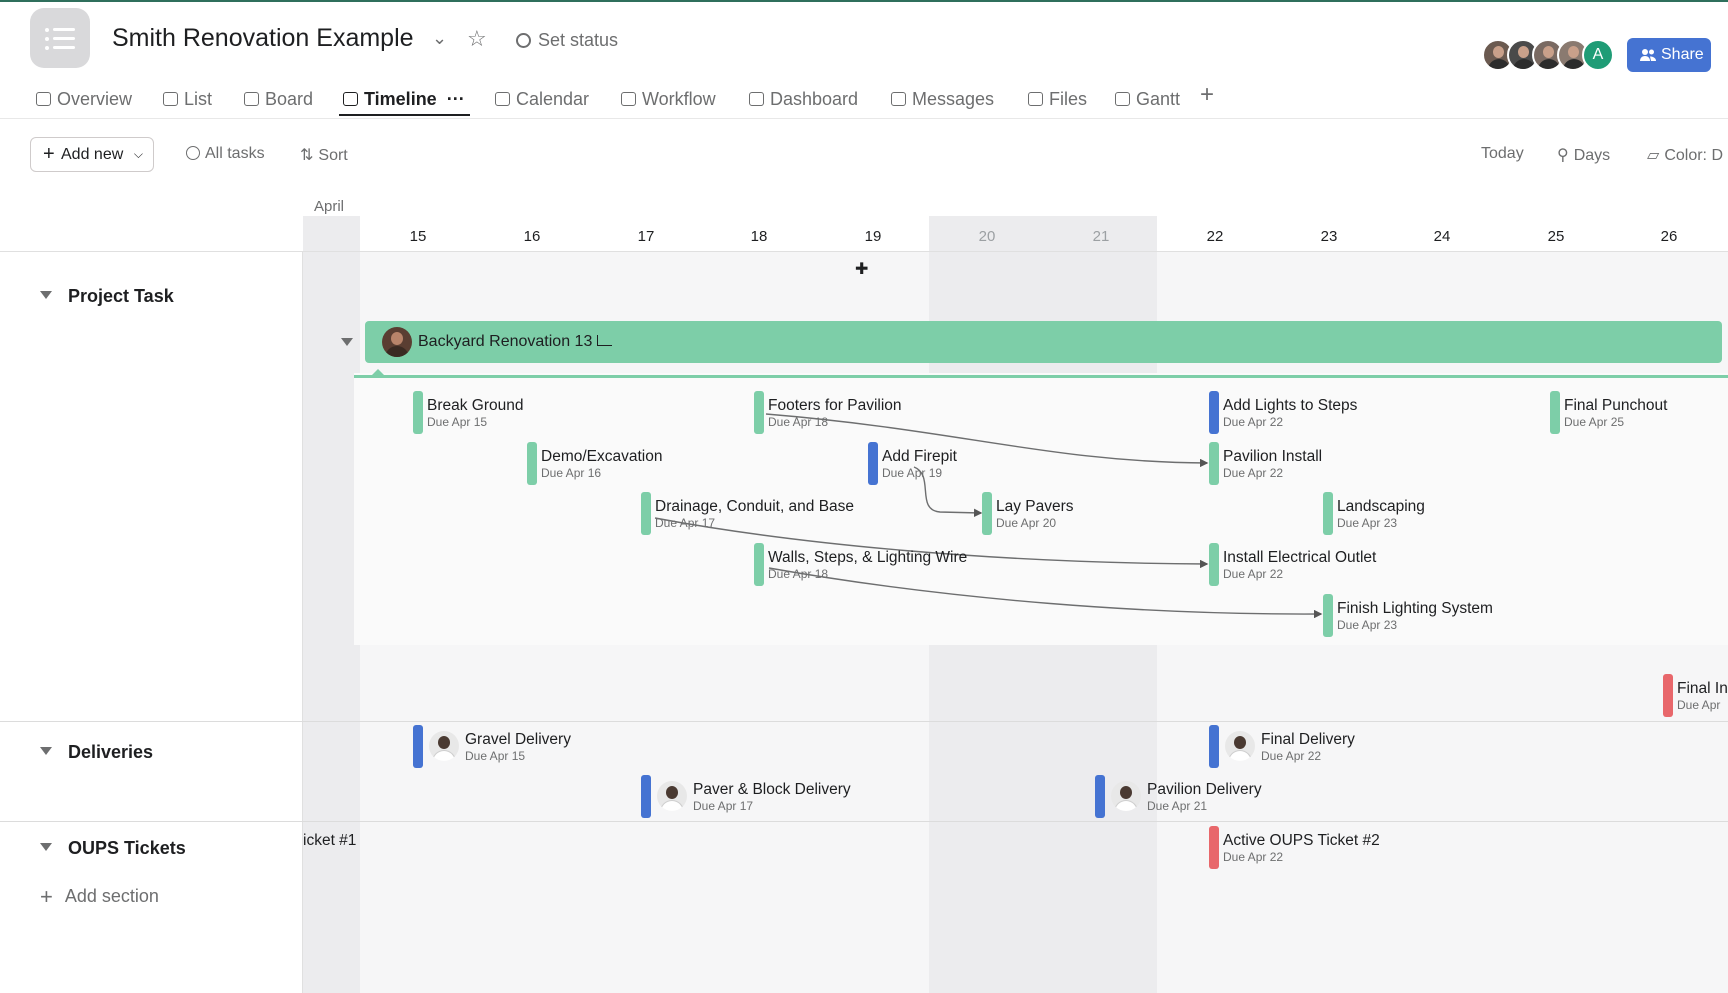 Image resolution: width=1728 pixels, height=993 pixels. I want to click on task-name: Demo/Excavation, so click(602, 456).